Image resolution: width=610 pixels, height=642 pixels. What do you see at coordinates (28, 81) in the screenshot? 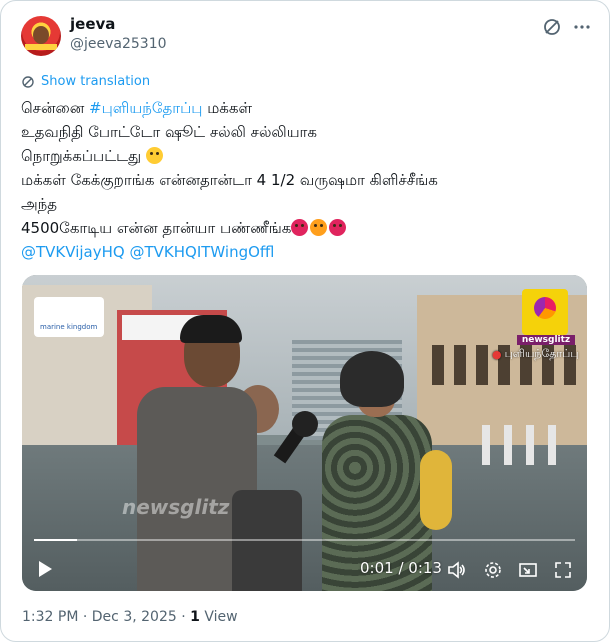
I see `translate-icon` at bounding box center [28, 81].